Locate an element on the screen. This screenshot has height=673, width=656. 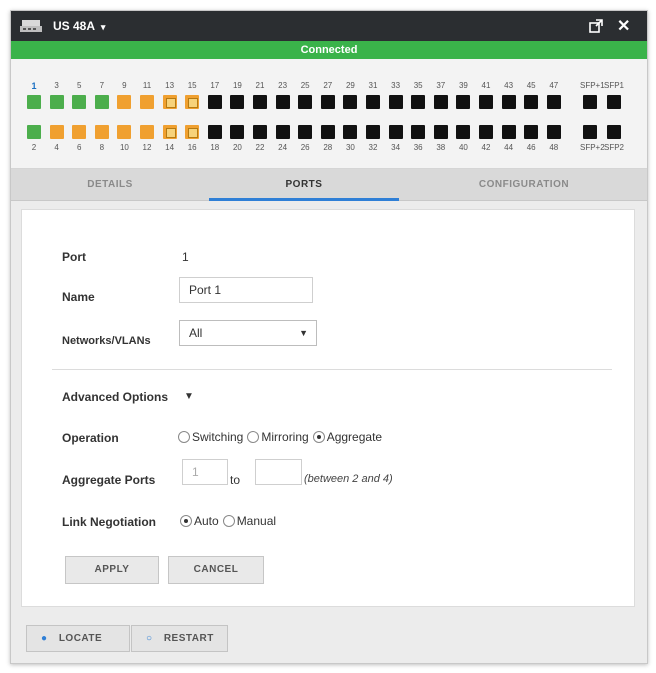
caret-down-icon: ▼ is located at coordinates (189, 396).